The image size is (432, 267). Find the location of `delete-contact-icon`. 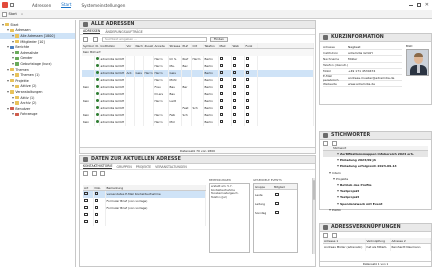

delete-contact-icon is located at coordinates (102, 173).